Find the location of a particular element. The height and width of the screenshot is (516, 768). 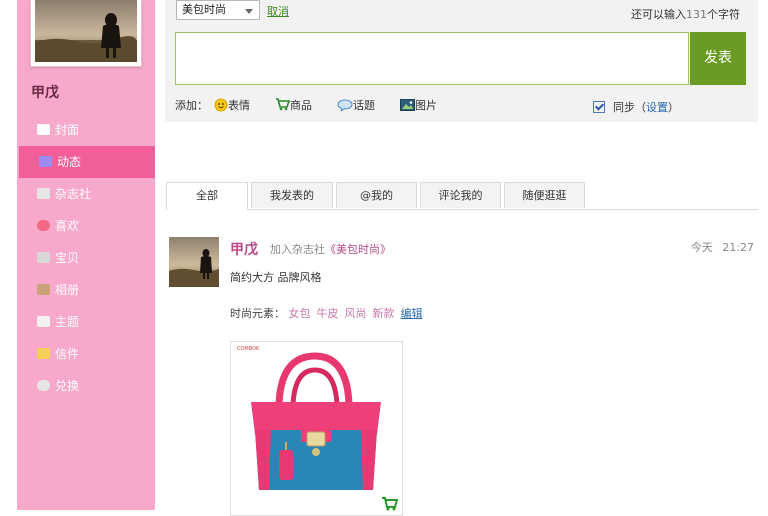

feed-avatar is located at coordinates (194, 262).